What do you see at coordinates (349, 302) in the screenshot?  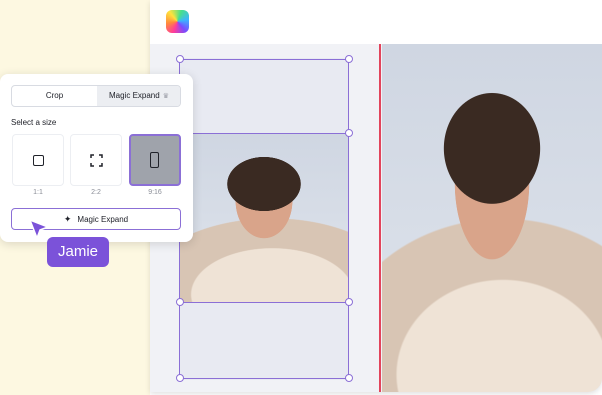 I see `resize-handle-lower-right` at bounding box center [349, 302].